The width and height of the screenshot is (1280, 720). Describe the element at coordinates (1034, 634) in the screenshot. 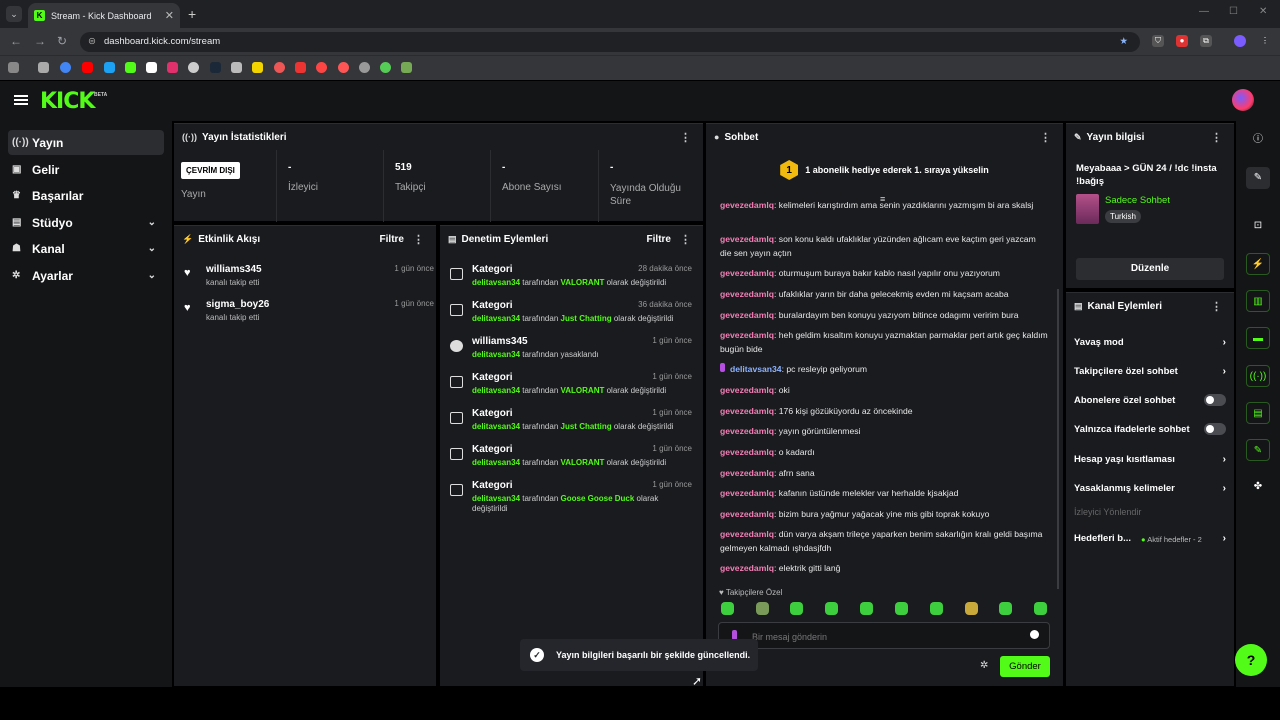

I see `emoji-icon` at that location.